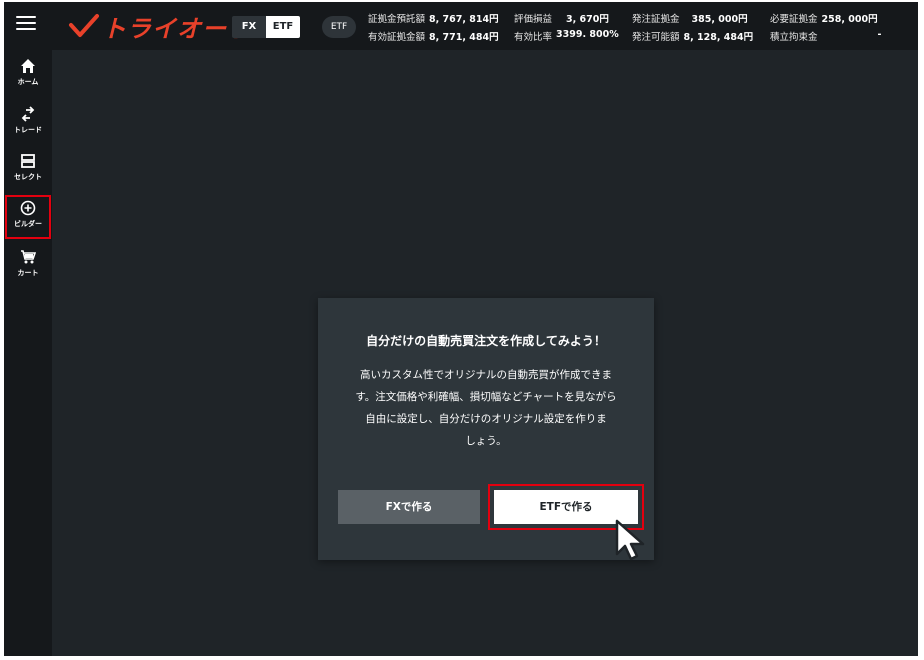  What do you see at coordinates (28, 66) in the screenshot?
I see `home-icon` at bounding box center [28, 66].